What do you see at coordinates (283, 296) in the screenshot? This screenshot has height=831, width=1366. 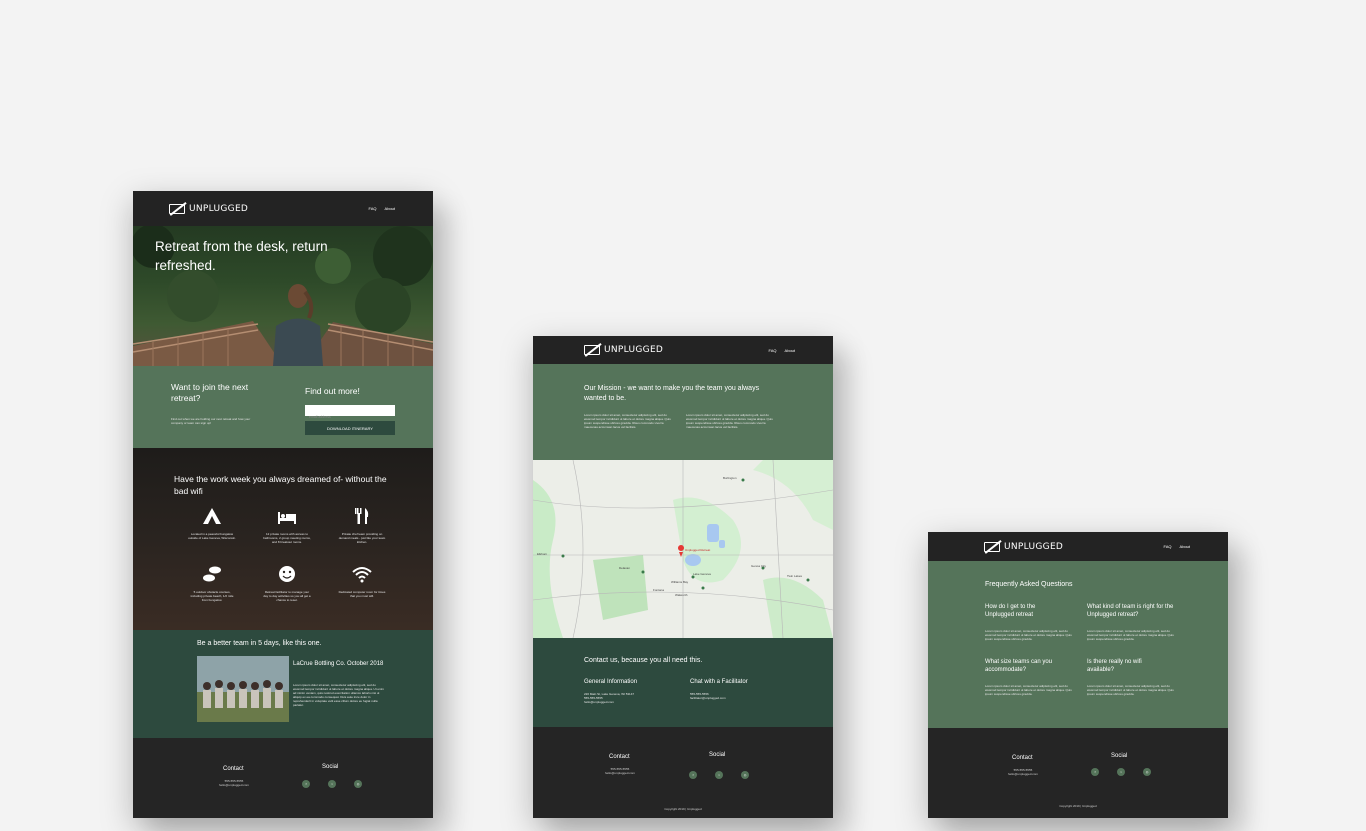 I see `hero-section: Retreat from the desk, return refreshed.` at bounding box center [283, 296].